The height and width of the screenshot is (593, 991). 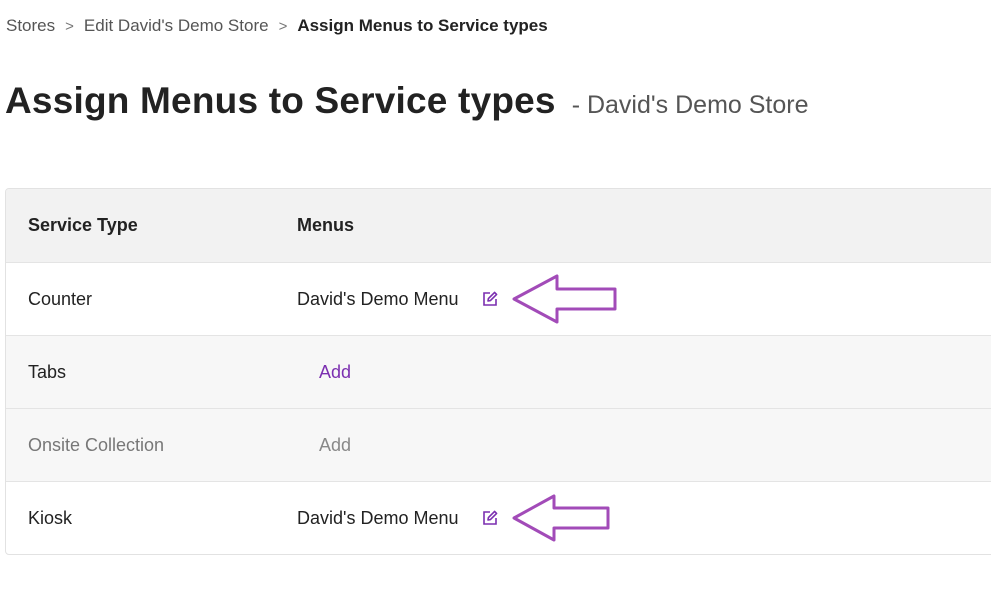 I want to click on column-header-menus: Menus, so click(x=326, y=225).